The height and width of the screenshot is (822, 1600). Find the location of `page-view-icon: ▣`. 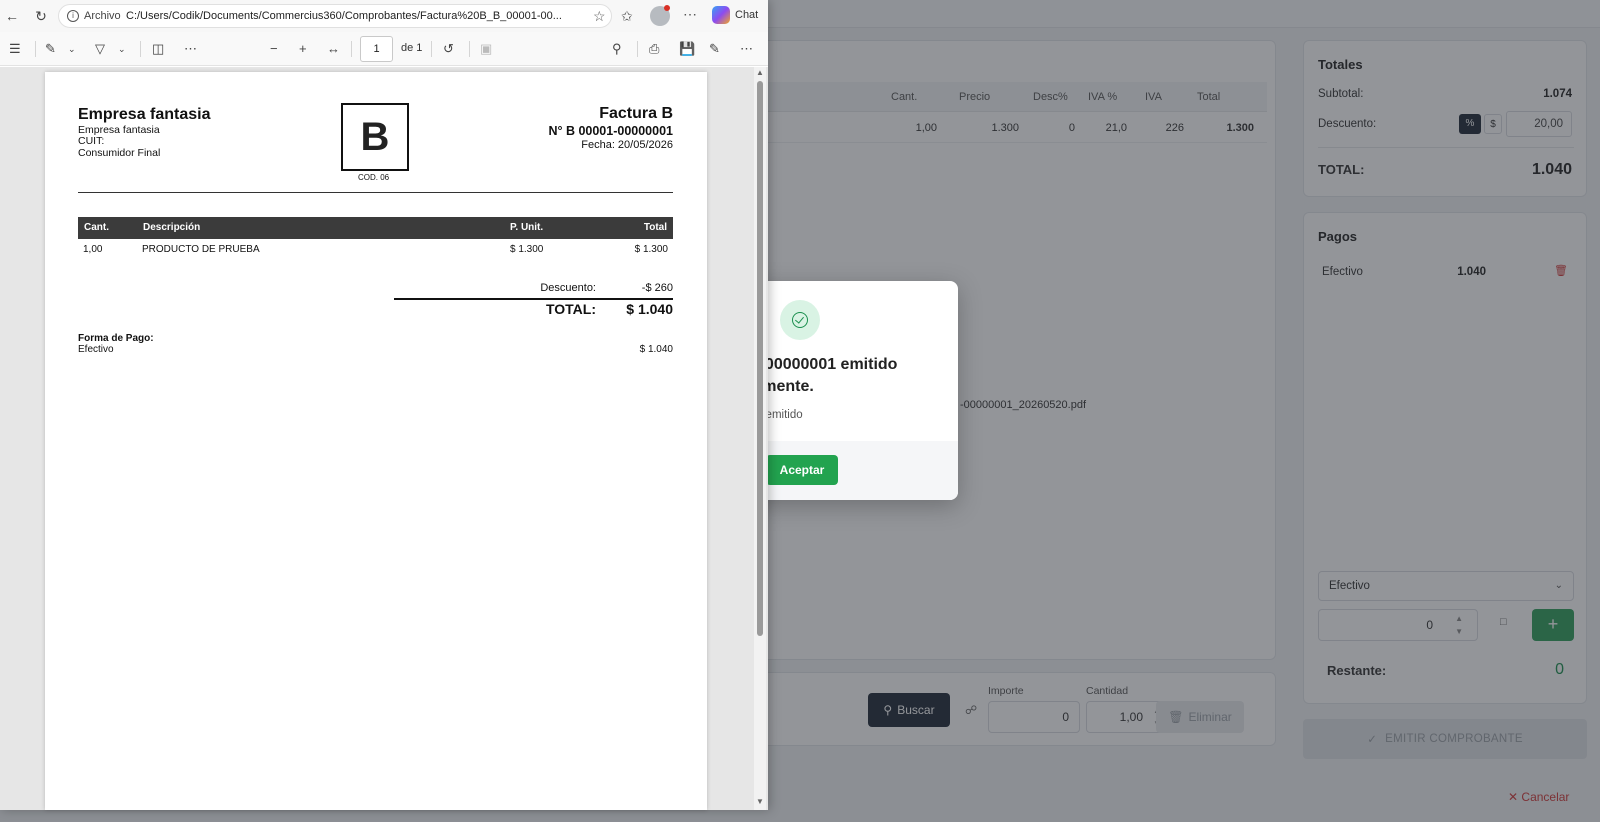

page-view-icon: ▣ is located at coordinates (486, 49).